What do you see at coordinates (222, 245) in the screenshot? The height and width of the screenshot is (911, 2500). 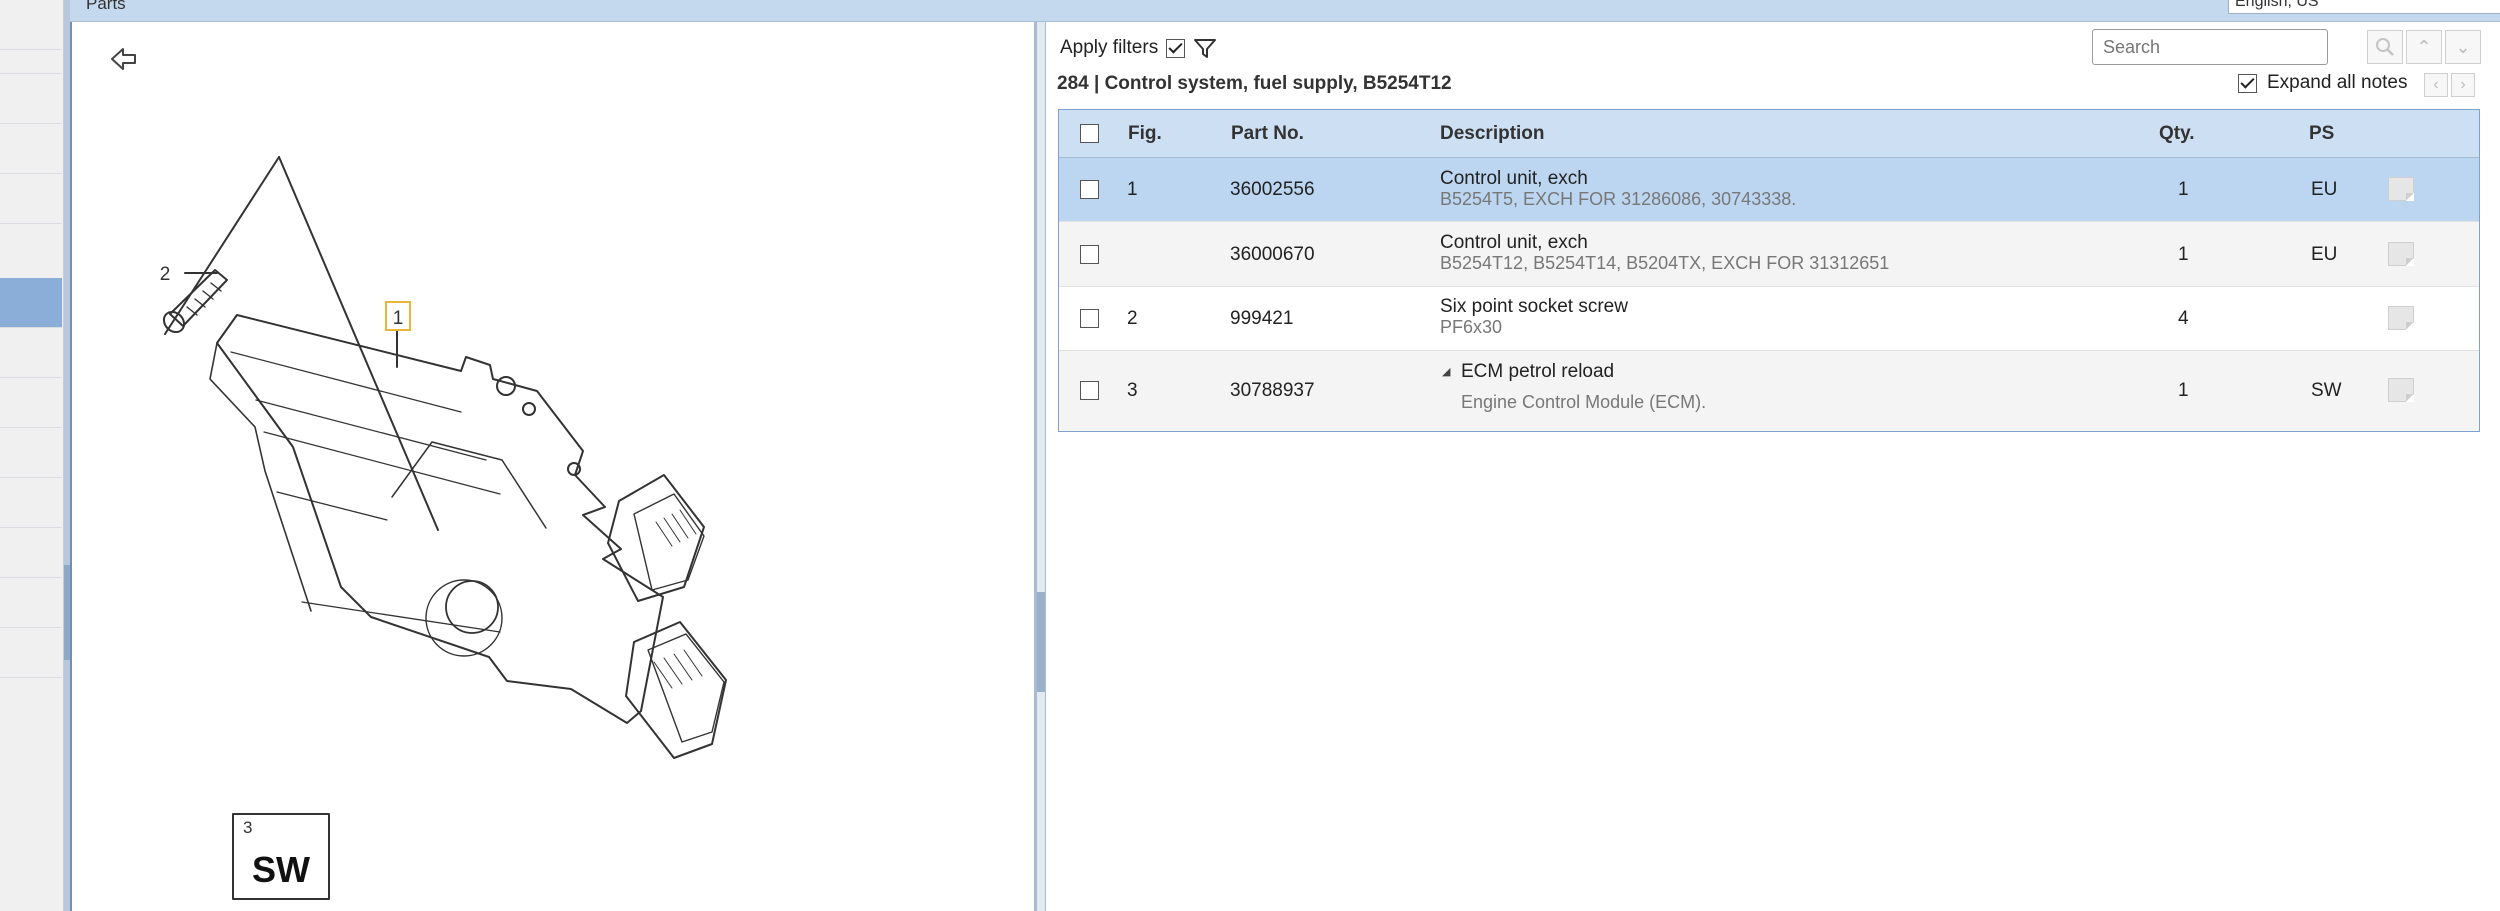 I see `leader-line` at bounding box center [222, 245].